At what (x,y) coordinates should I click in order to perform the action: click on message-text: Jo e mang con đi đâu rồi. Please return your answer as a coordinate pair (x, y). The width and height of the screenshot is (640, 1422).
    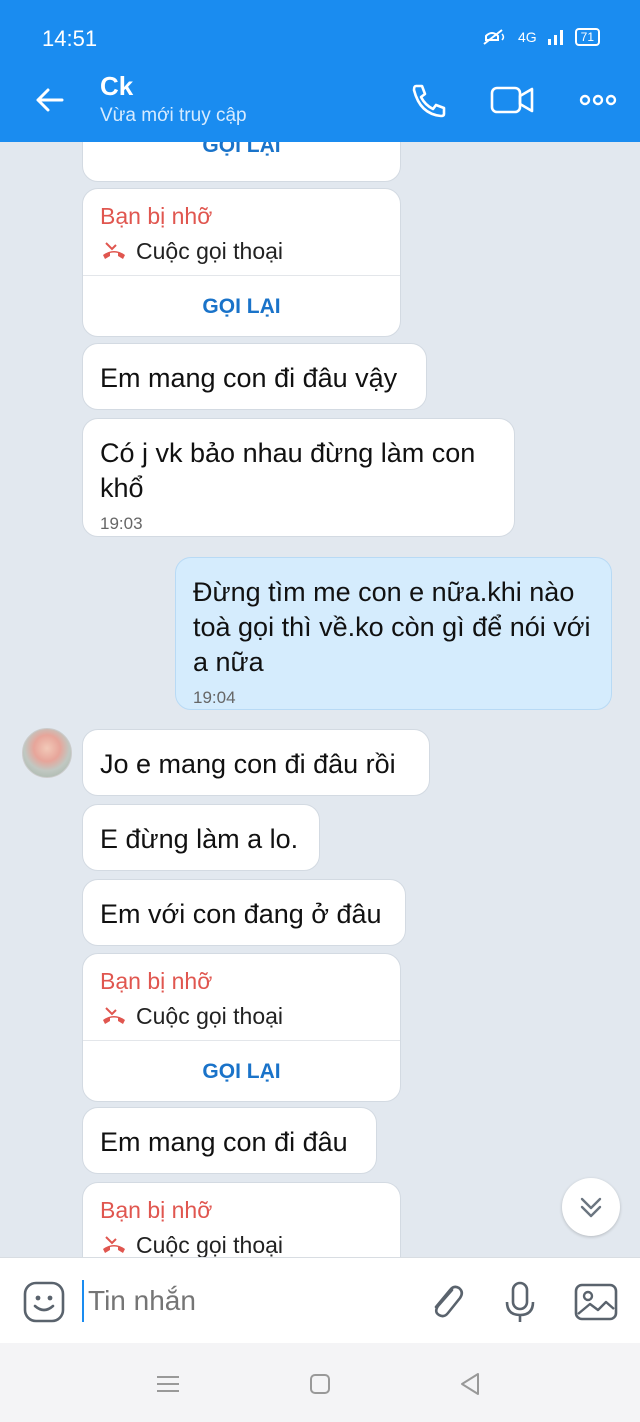
    Looking at the image, I should click on (248, 764).